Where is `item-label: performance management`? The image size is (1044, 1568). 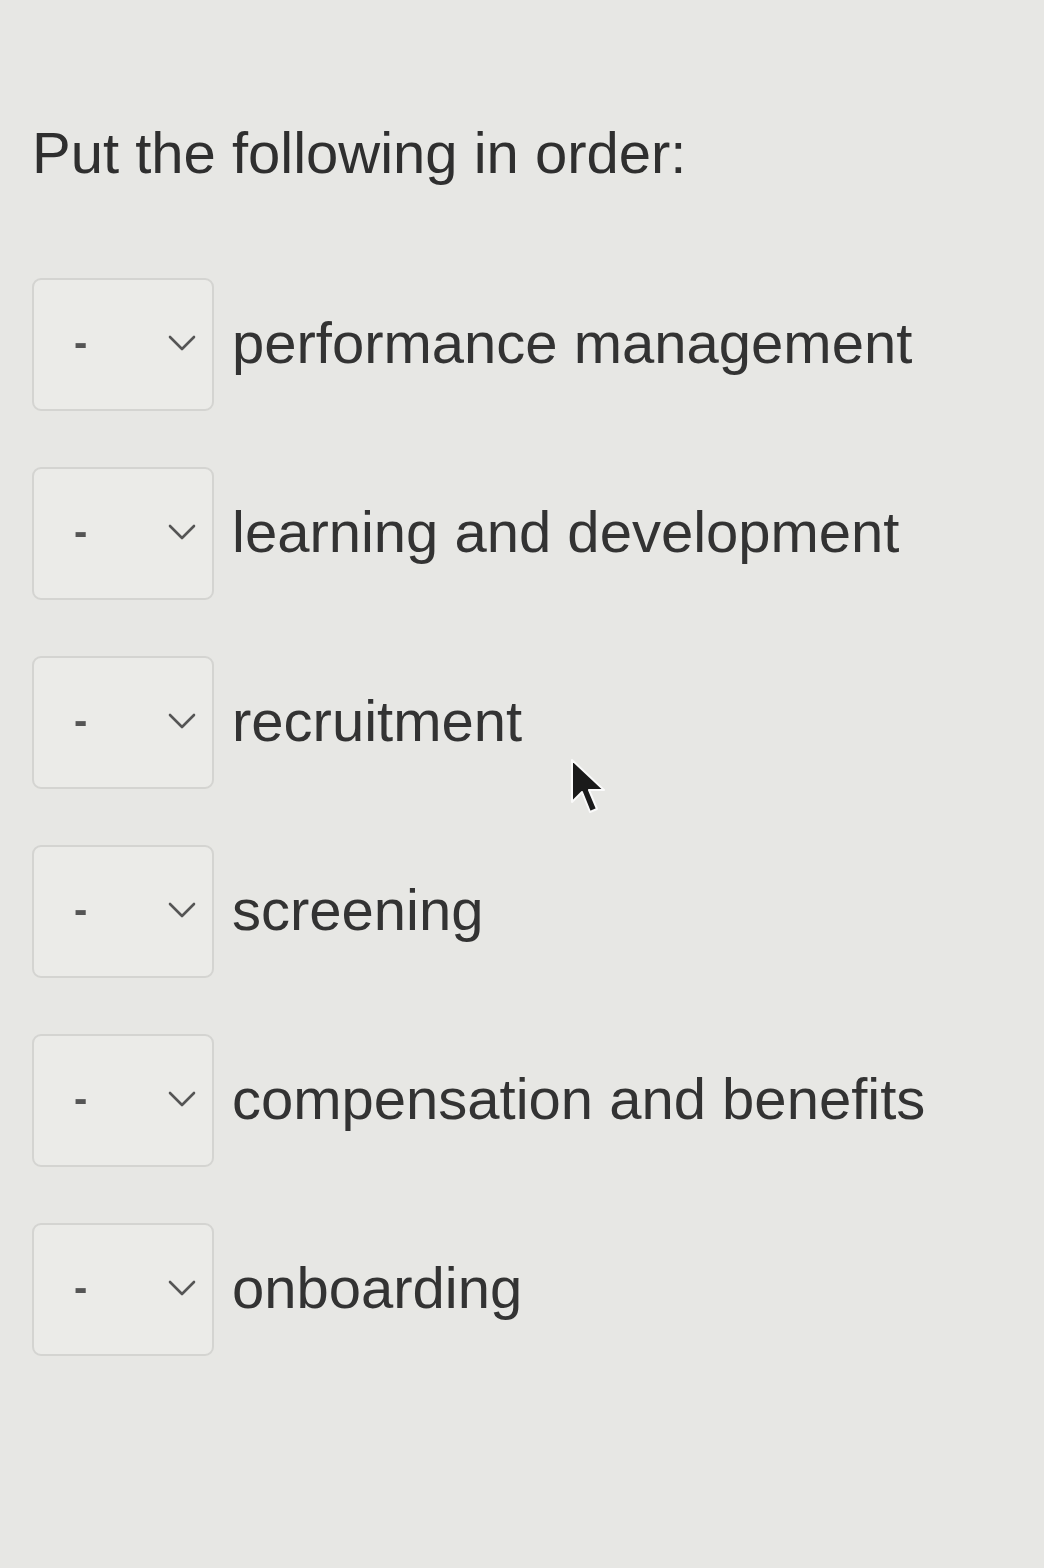
item-label: performance management is located at coordinates (572, 342).